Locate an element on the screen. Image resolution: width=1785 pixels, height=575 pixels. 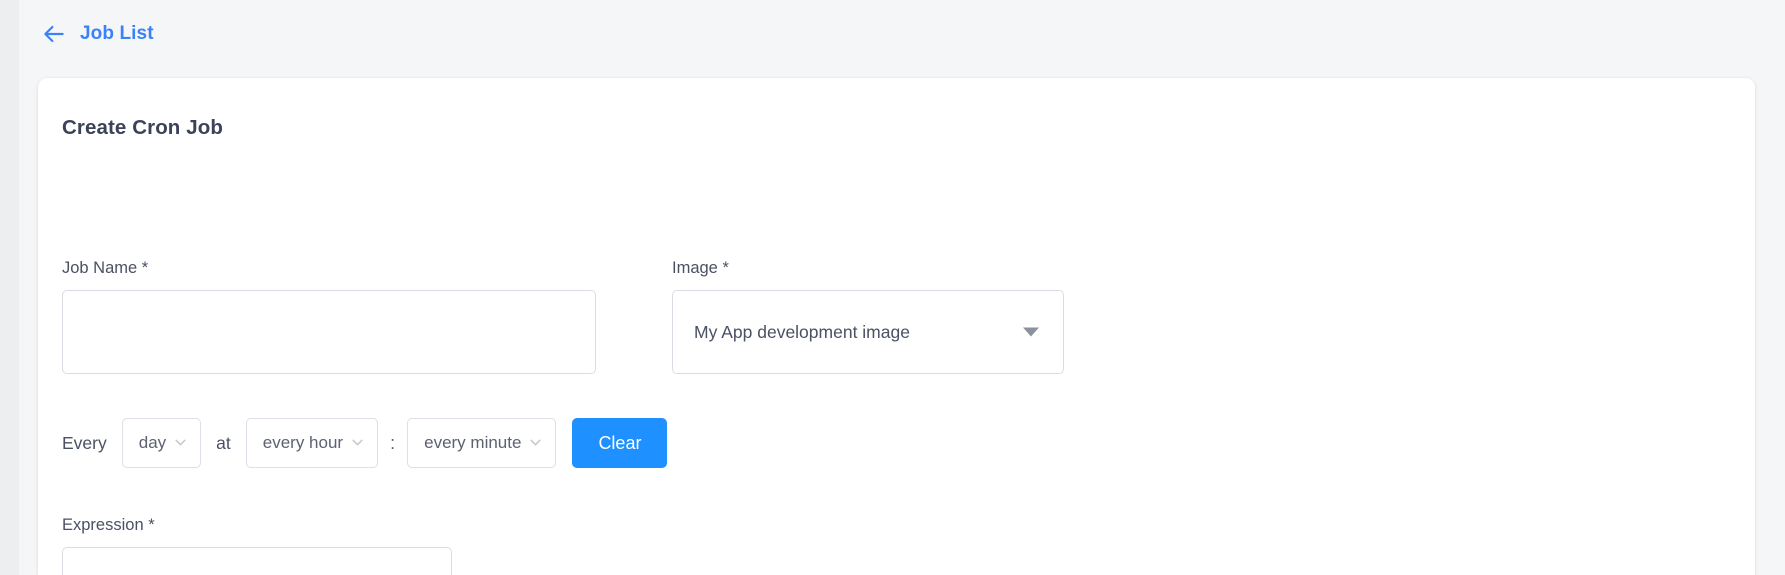
image-select: My App development image is located at coordinates (868, 332).